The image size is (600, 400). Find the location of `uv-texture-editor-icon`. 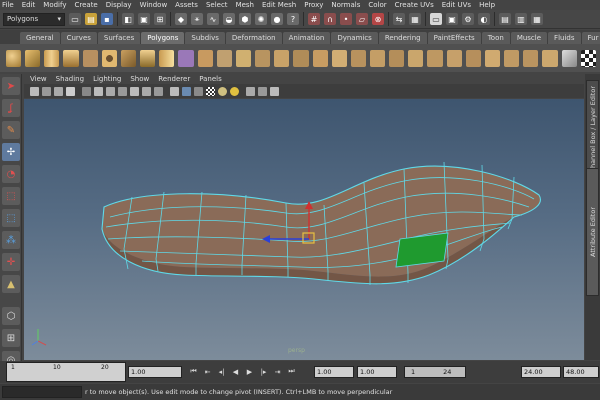

uv-texture-editor-icon is located at coordinates (569, 58).